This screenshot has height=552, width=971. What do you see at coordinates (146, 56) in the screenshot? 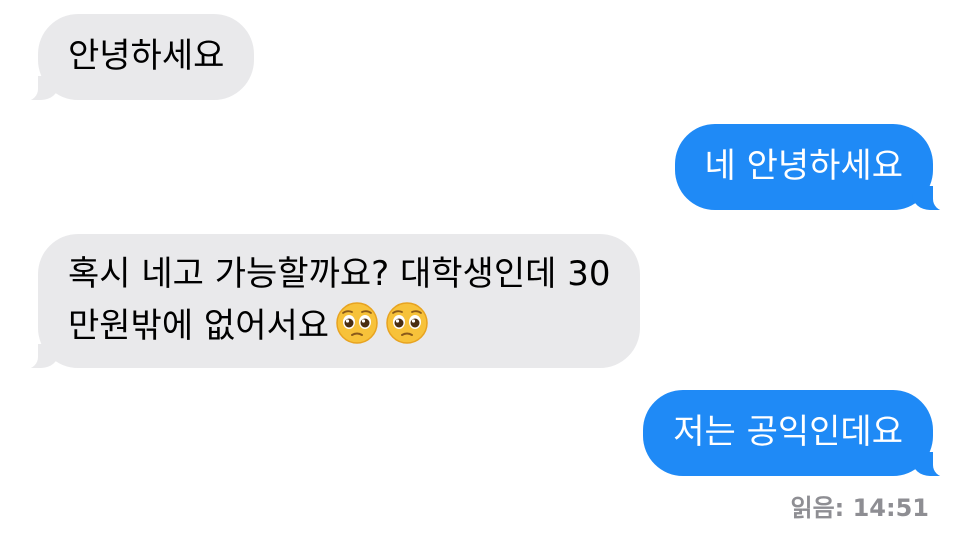
I see `message-text: 안녕하세요` at bounding box center [146, 56].